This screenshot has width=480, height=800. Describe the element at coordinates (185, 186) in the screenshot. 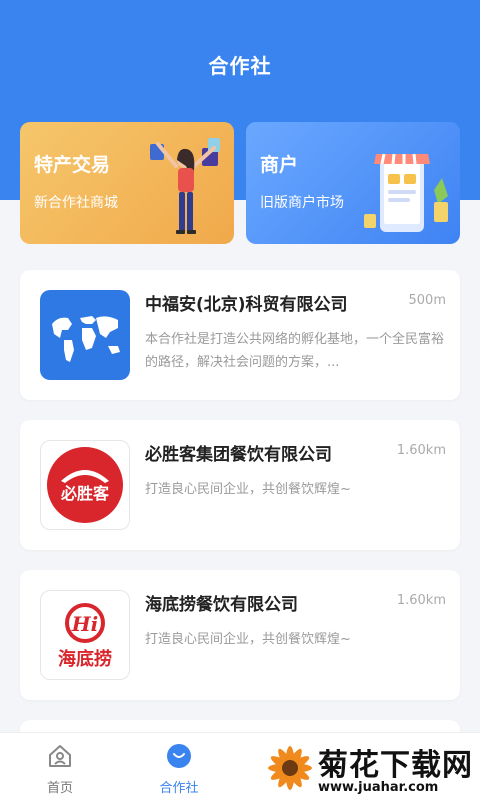

I see `shopping-woman-illustration` at that location.